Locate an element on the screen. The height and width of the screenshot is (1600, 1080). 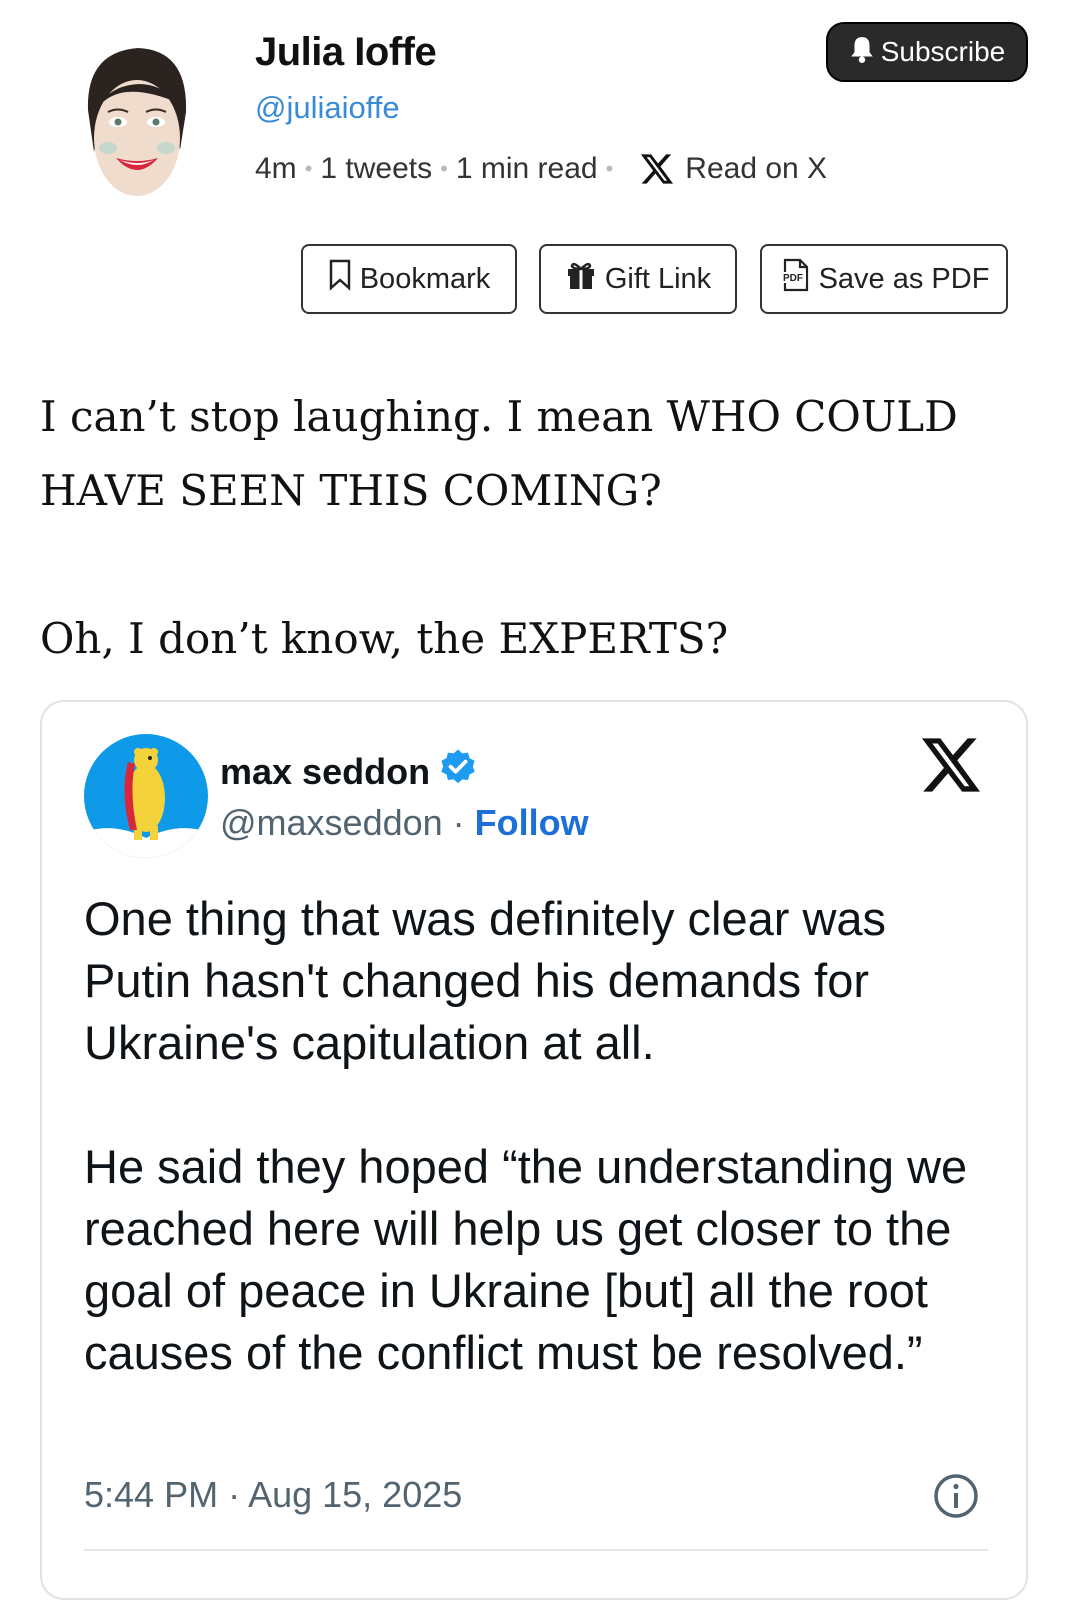
read-time: 1 min read is located at coordinates (526, 168).